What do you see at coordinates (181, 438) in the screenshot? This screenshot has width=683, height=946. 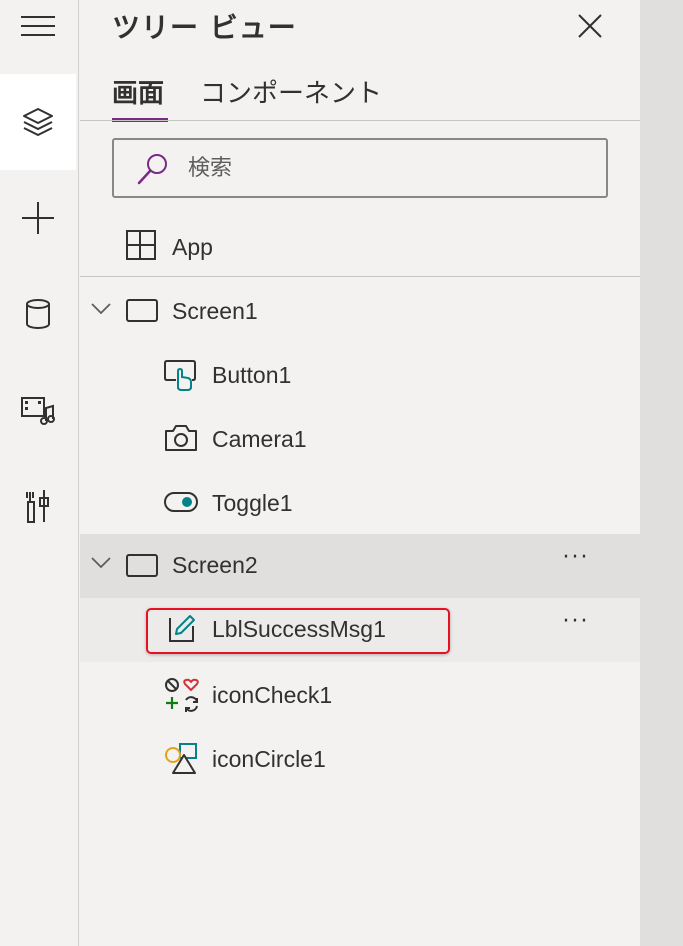 I see `camera-icon` at bounding box center [181, 438].